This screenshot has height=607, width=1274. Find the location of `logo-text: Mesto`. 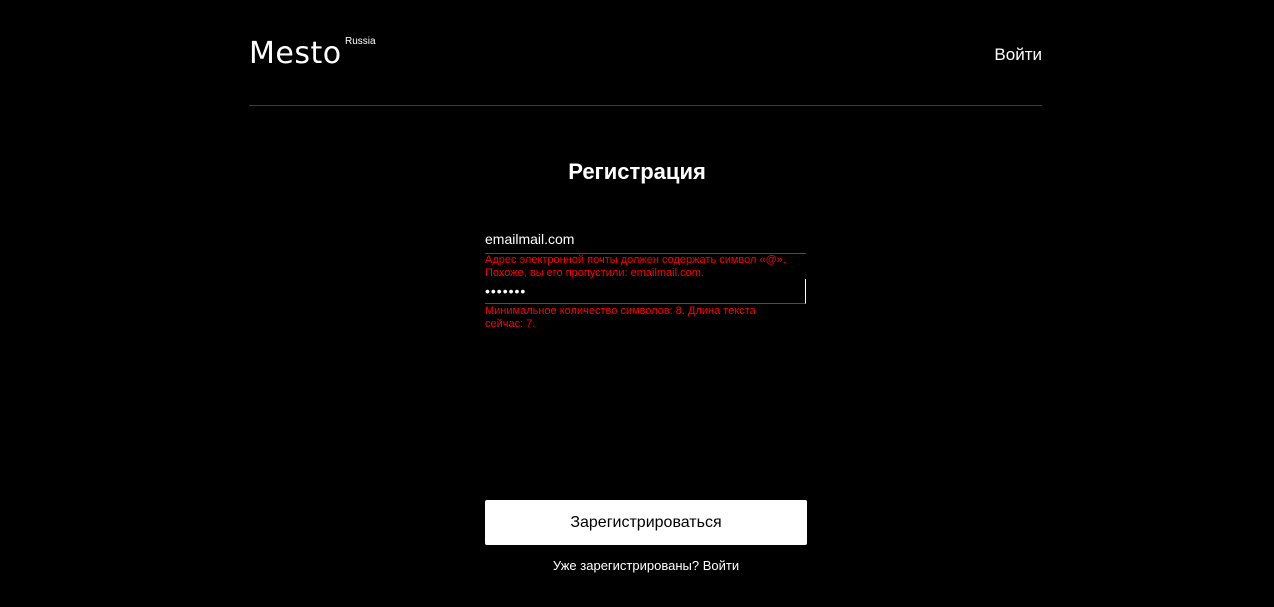

logo-text: Mesto is located at coordinates (295, 53).